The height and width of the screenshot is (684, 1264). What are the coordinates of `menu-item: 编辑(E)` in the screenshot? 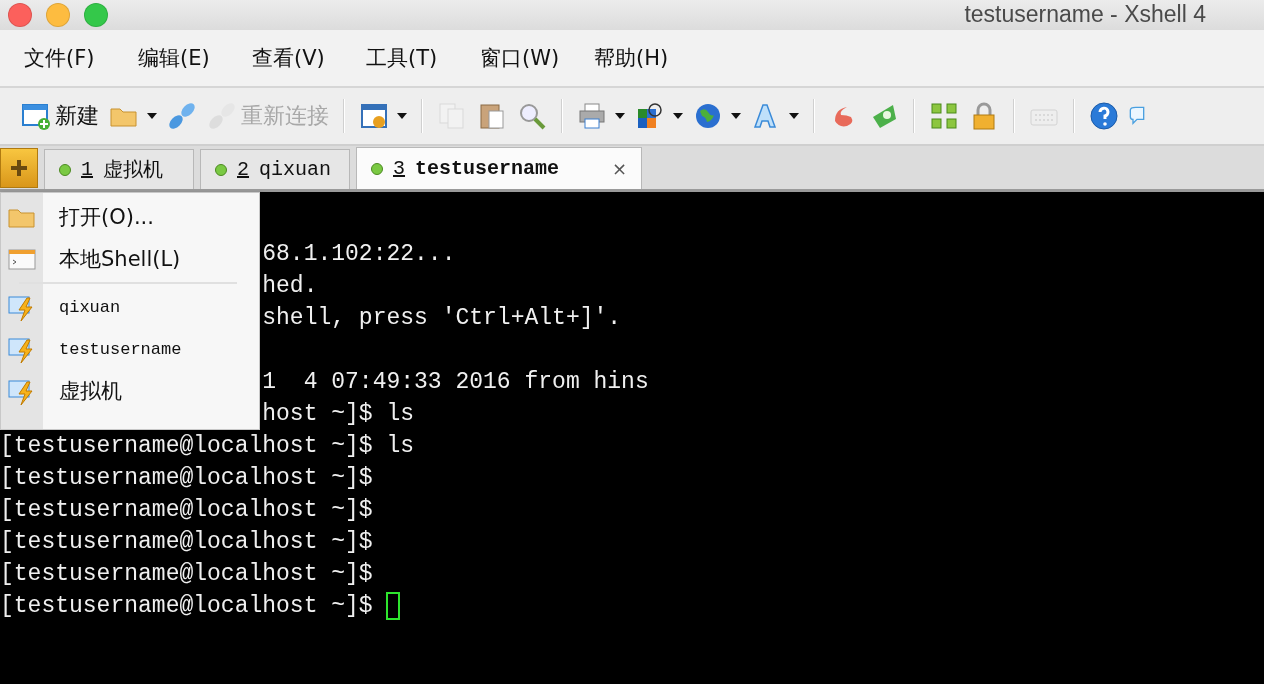 It's located at (195, 58).